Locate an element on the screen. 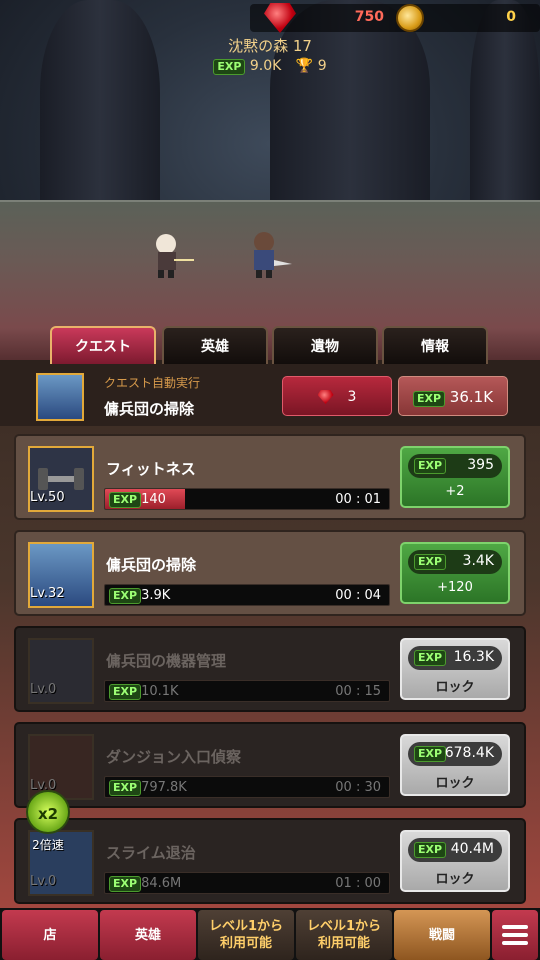 This screenshot has height=960, width=540. quest-level: Lv.32 is located at coordinates (47, 593).